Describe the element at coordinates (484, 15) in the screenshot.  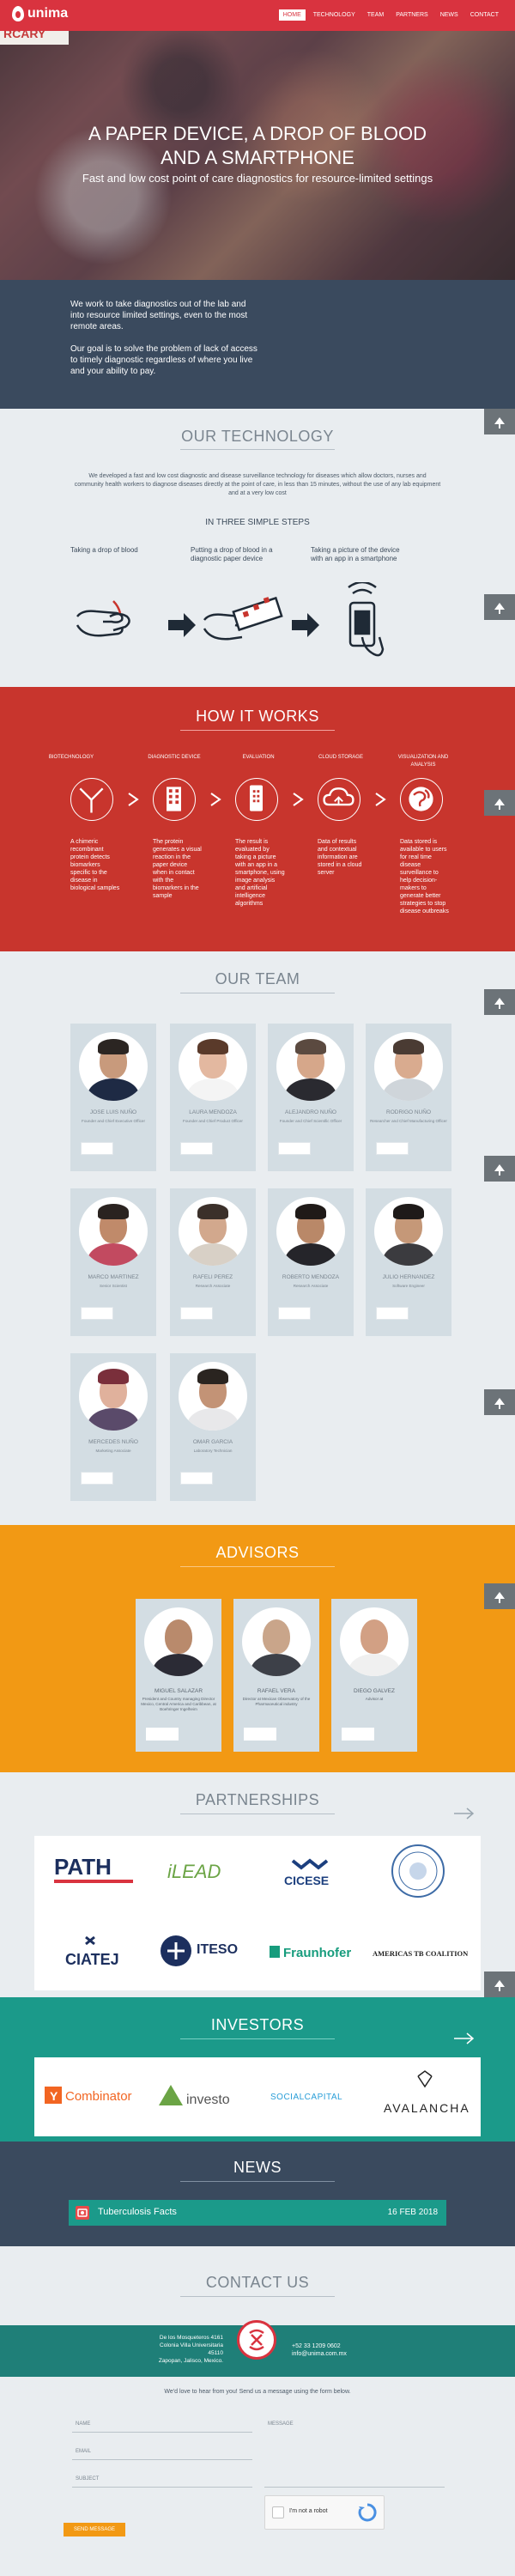
I see `nav-item-contact: CONTACT` at that location.